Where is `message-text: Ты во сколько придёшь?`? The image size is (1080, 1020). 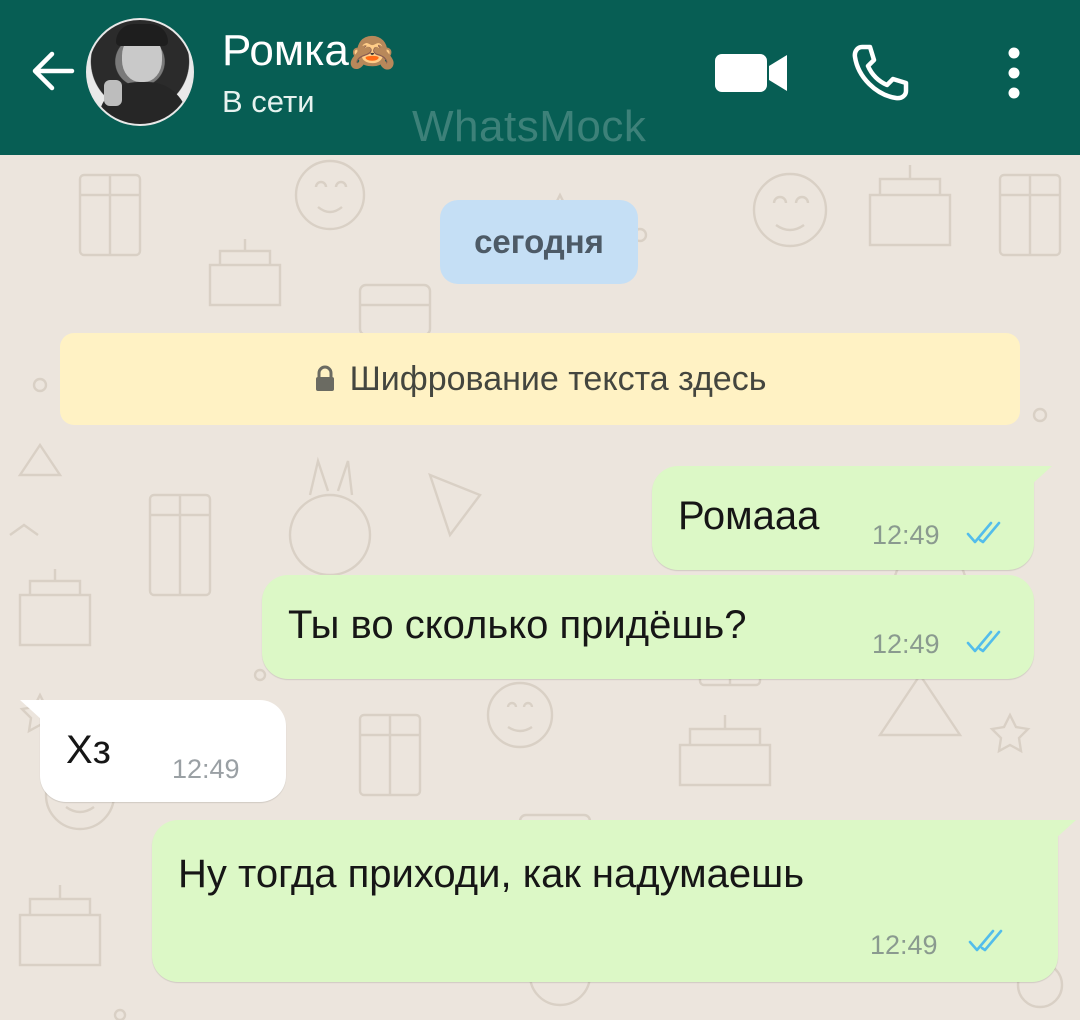 message-text: Ты во сколько придёшь? is located at coordinates (517, 625).